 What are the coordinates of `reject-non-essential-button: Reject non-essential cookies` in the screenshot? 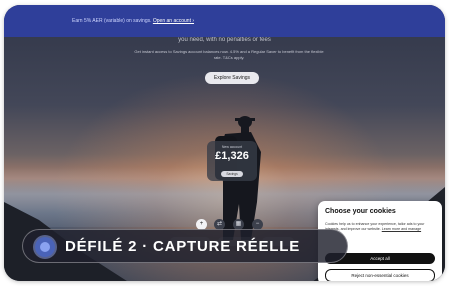 It's located at (380, 275).